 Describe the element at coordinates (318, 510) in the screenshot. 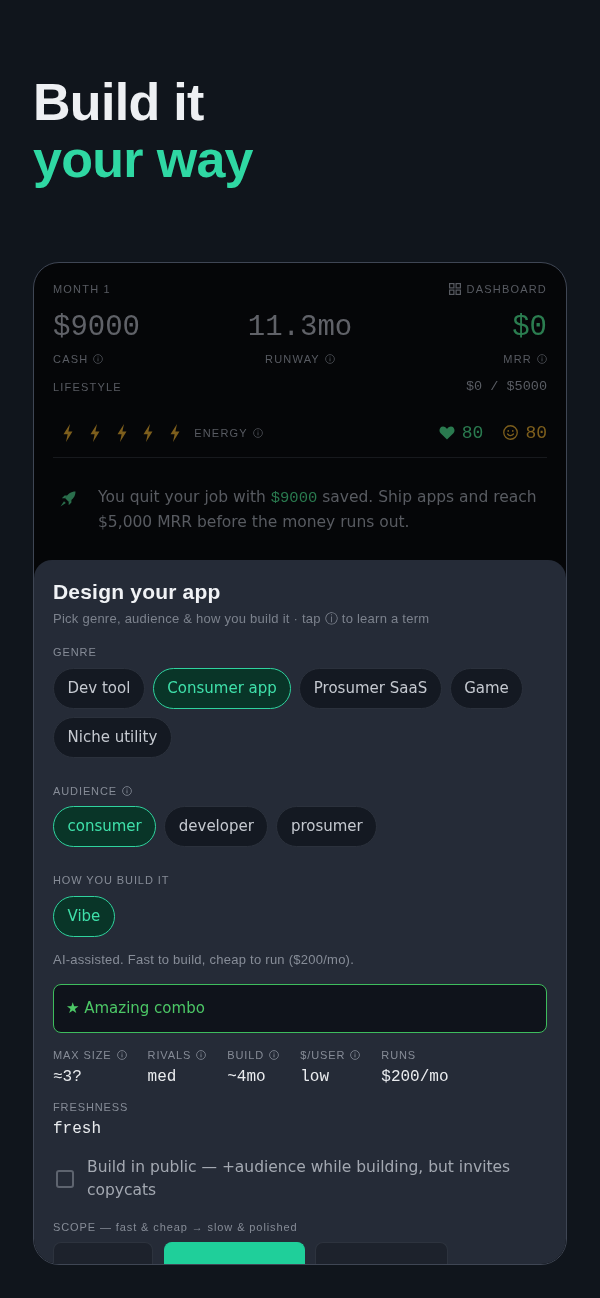

I see `intro-text: You quit your job with $9000 saved. Ship apps and reach $5,000 MRR before the money runs out.` at that location.